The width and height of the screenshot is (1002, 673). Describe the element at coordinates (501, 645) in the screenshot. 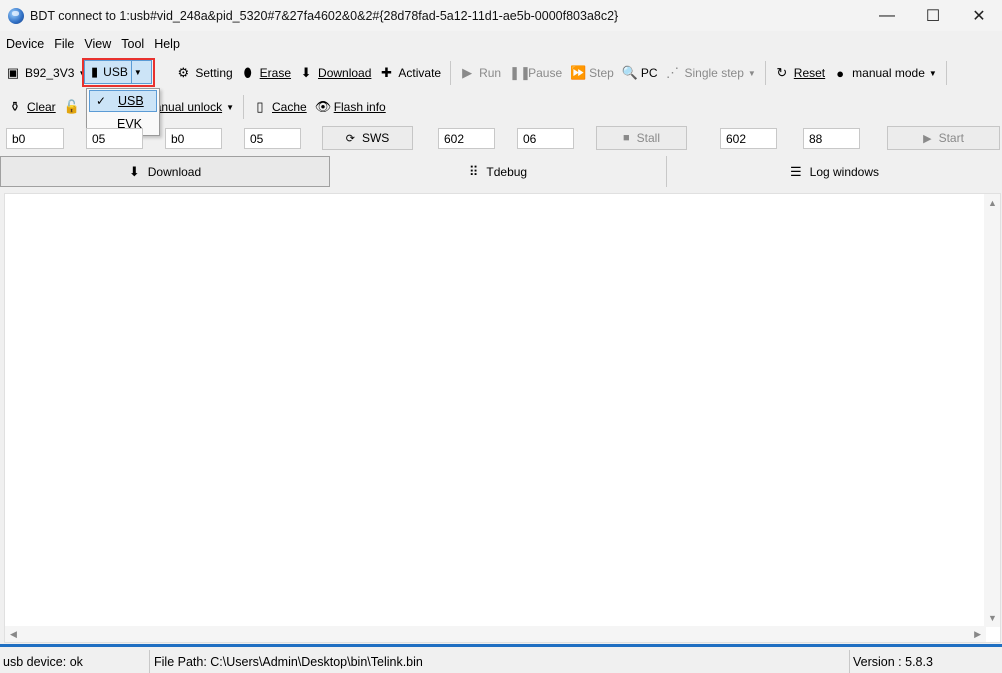

I see `accent-divider` at that location.